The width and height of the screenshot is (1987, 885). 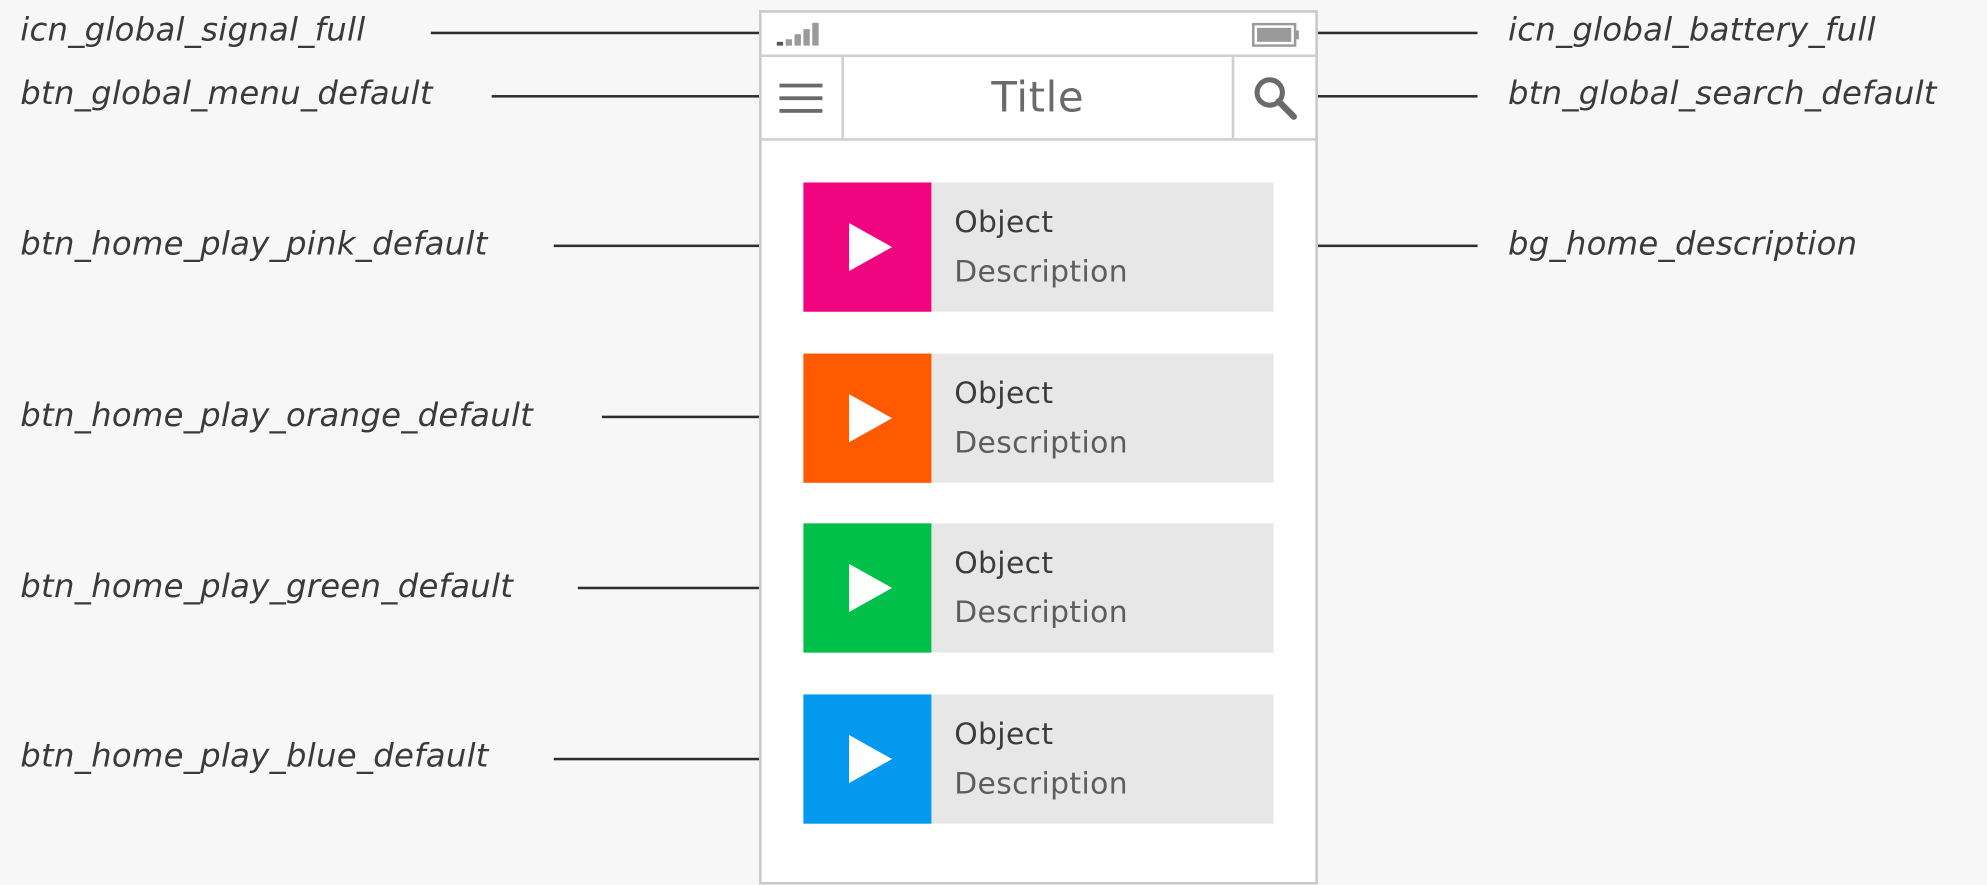 What do you see at coordinates (254, 244) in the screenshot?
I see `label-play-pink: btn_home_play_pink_default` at bounding box center [254, 244].